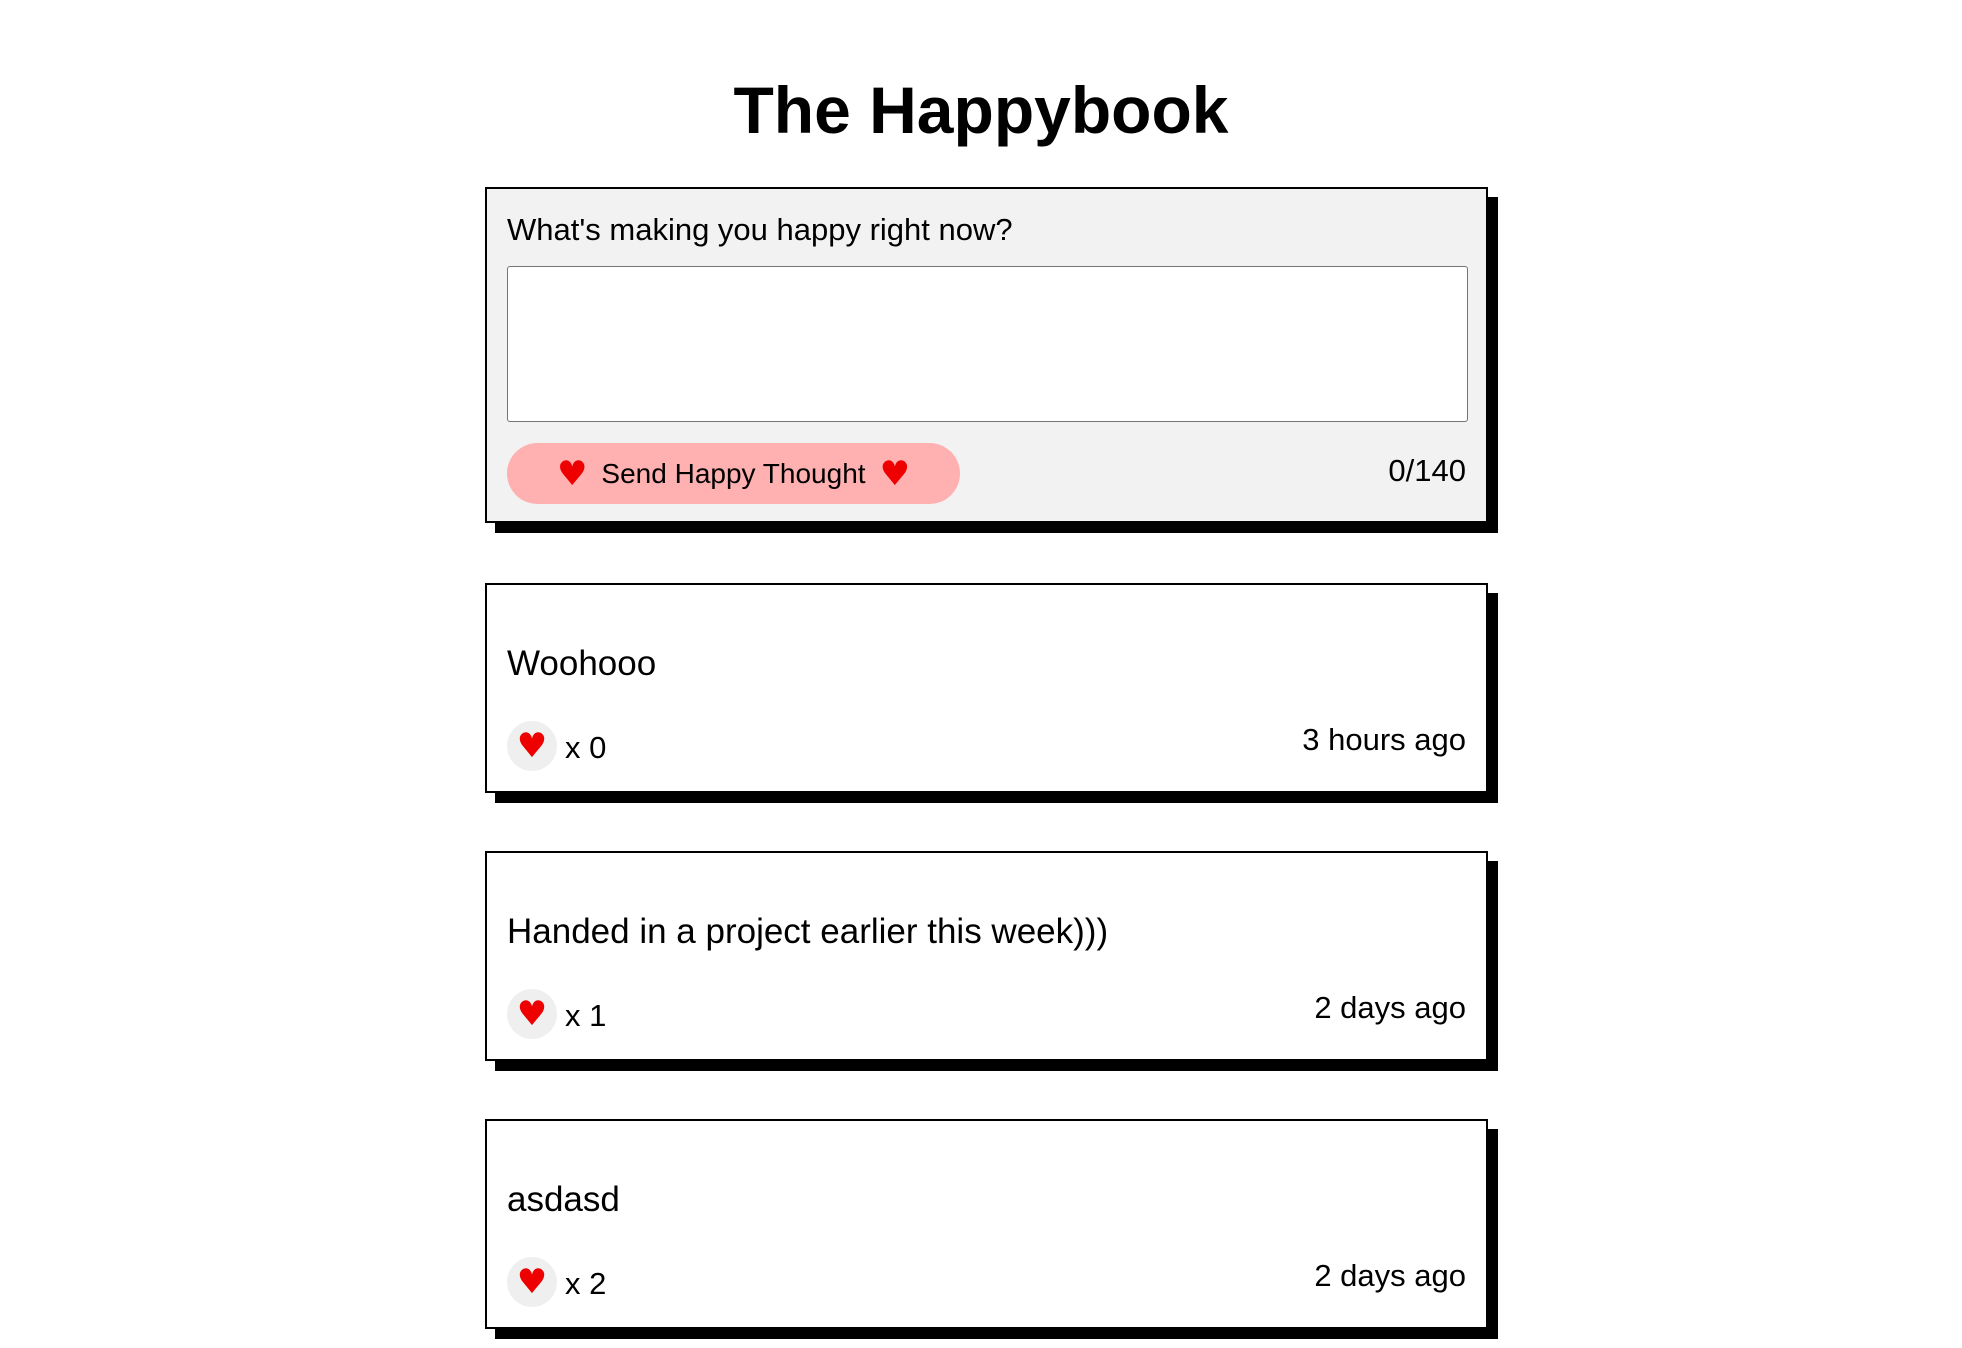 This screenshot has width=1962, height=1348. I want to click on character-counter: 0/140, so click(1427, 470).